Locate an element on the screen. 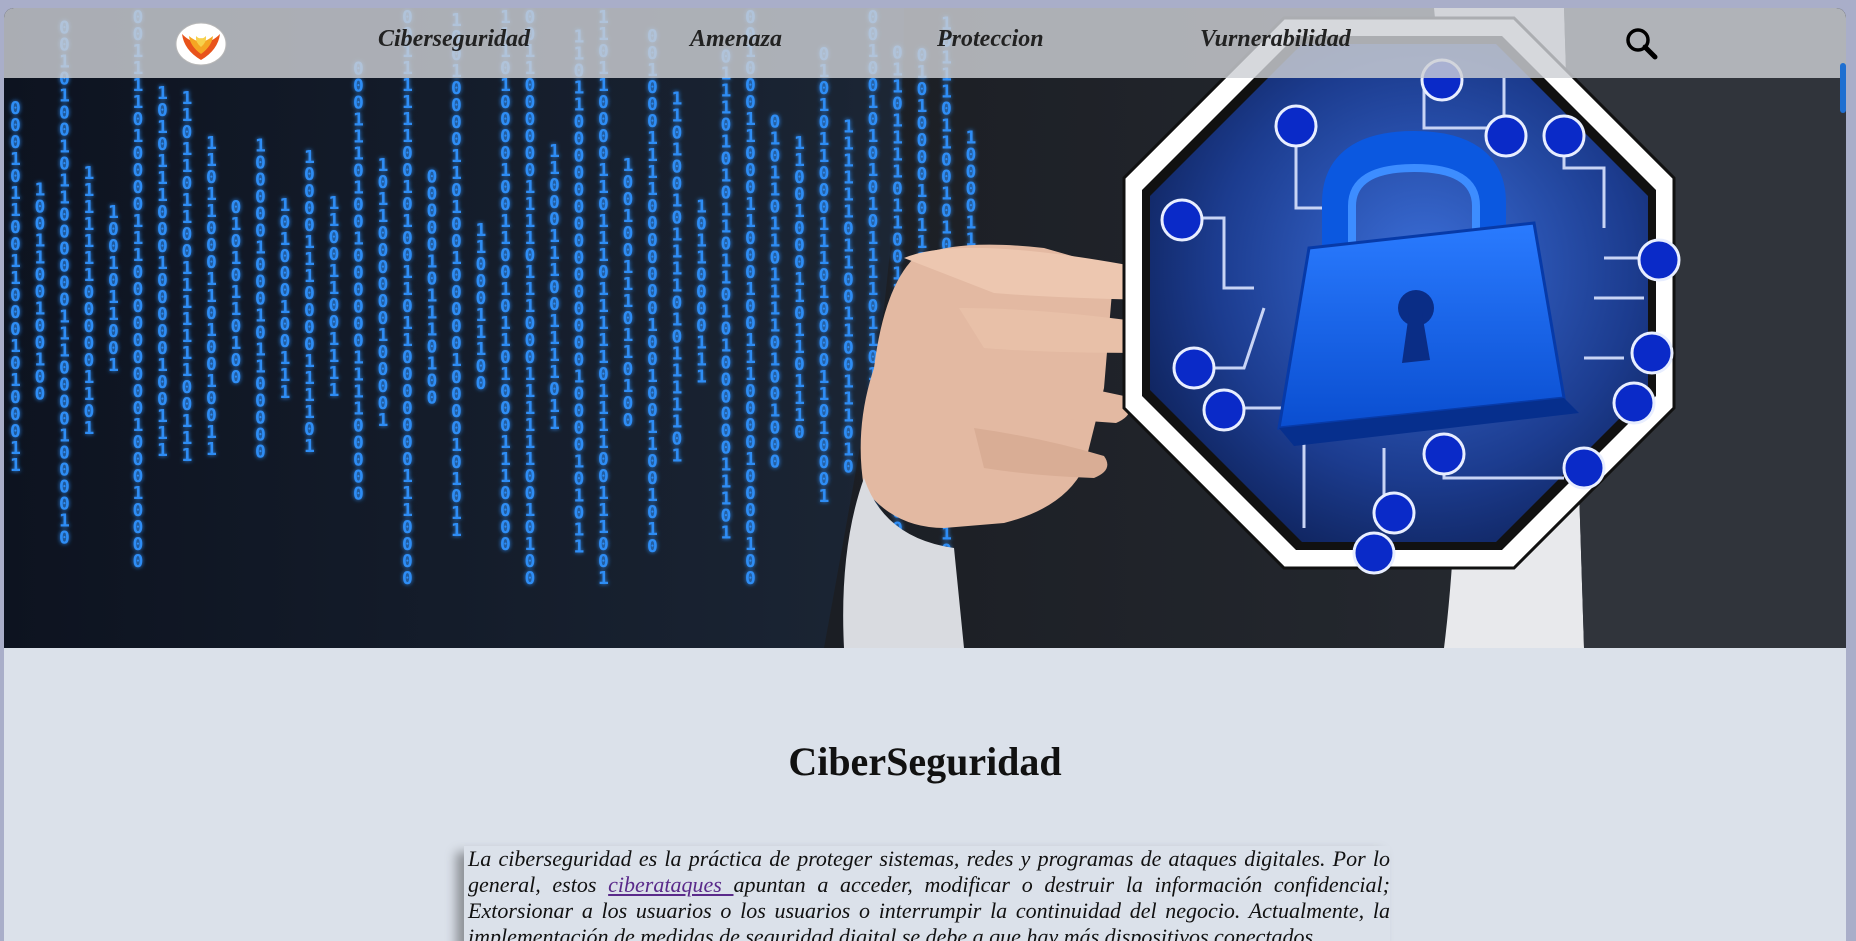 This screenshot has width=1856, height=941. nav-link-amenaza: Amenaza is located at coordinates (736, 39).